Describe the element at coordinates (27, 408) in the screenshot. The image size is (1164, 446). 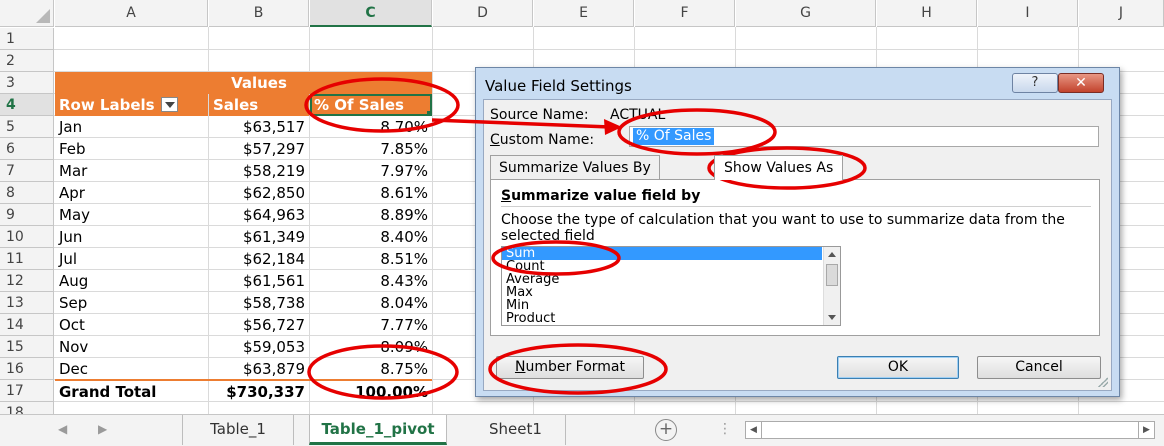
I see `row-header-18: 18` at that location.